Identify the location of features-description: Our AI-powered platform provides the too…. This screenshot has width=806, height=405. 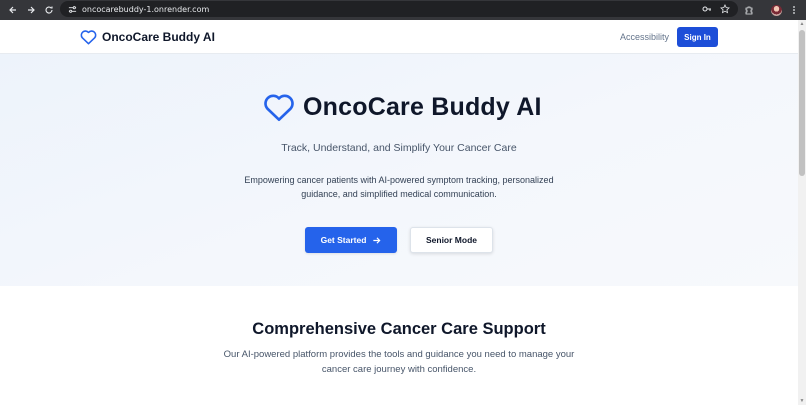
(399, 362).